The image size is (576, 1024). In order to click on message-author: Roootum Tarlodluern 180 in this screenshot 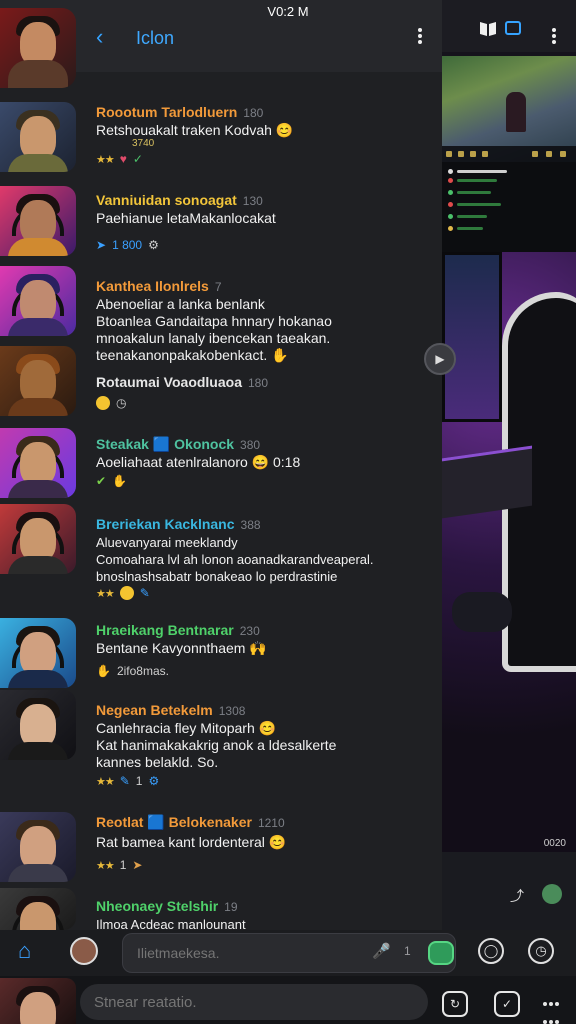, I will do `click(179, 112)`.